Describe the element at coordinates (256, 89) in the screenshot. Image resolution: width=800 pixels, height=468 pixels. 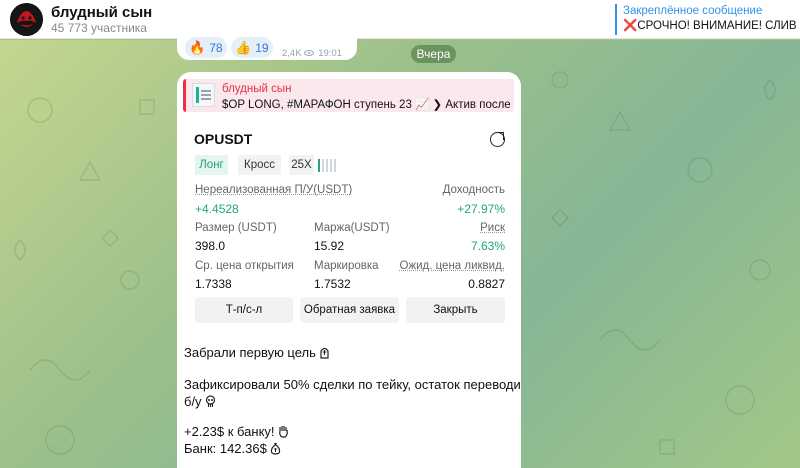
I see `reply-author: блудный сын` at that location.